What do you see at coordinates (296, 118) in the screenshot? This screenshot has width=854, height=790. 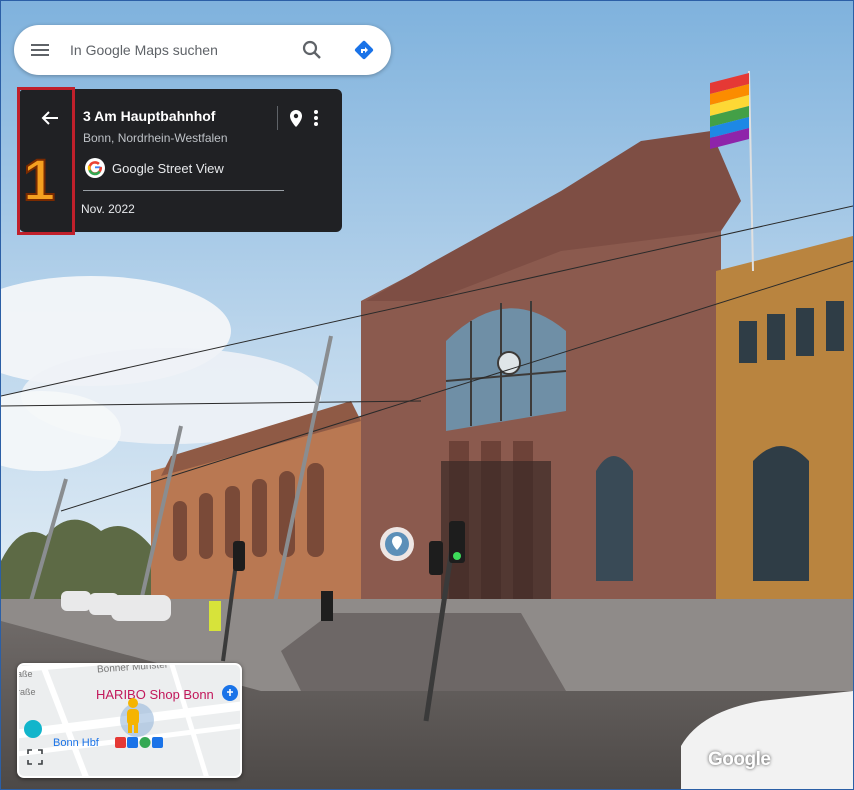 I see `location-pin-icon` at bounding box center [296, 118].